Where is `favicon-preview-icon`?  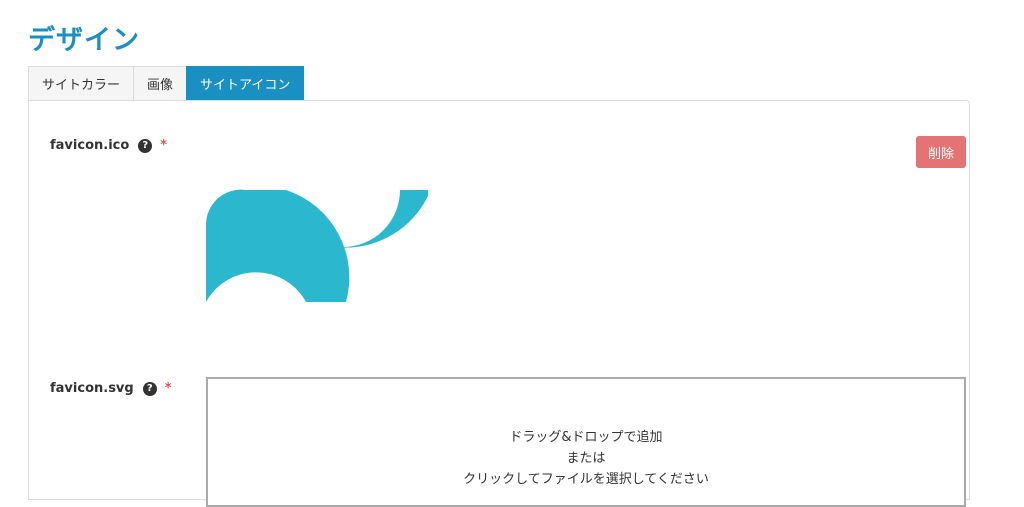 favicon-preview-icon is located at coordinates (316, 241).